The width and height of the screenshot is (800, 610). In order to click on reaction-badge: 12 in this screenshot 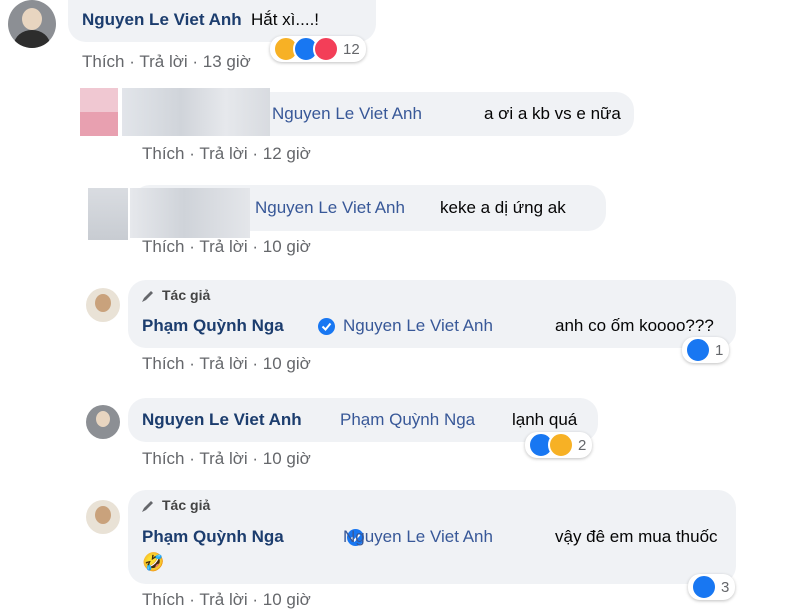, I will do `click(318, 49)`.